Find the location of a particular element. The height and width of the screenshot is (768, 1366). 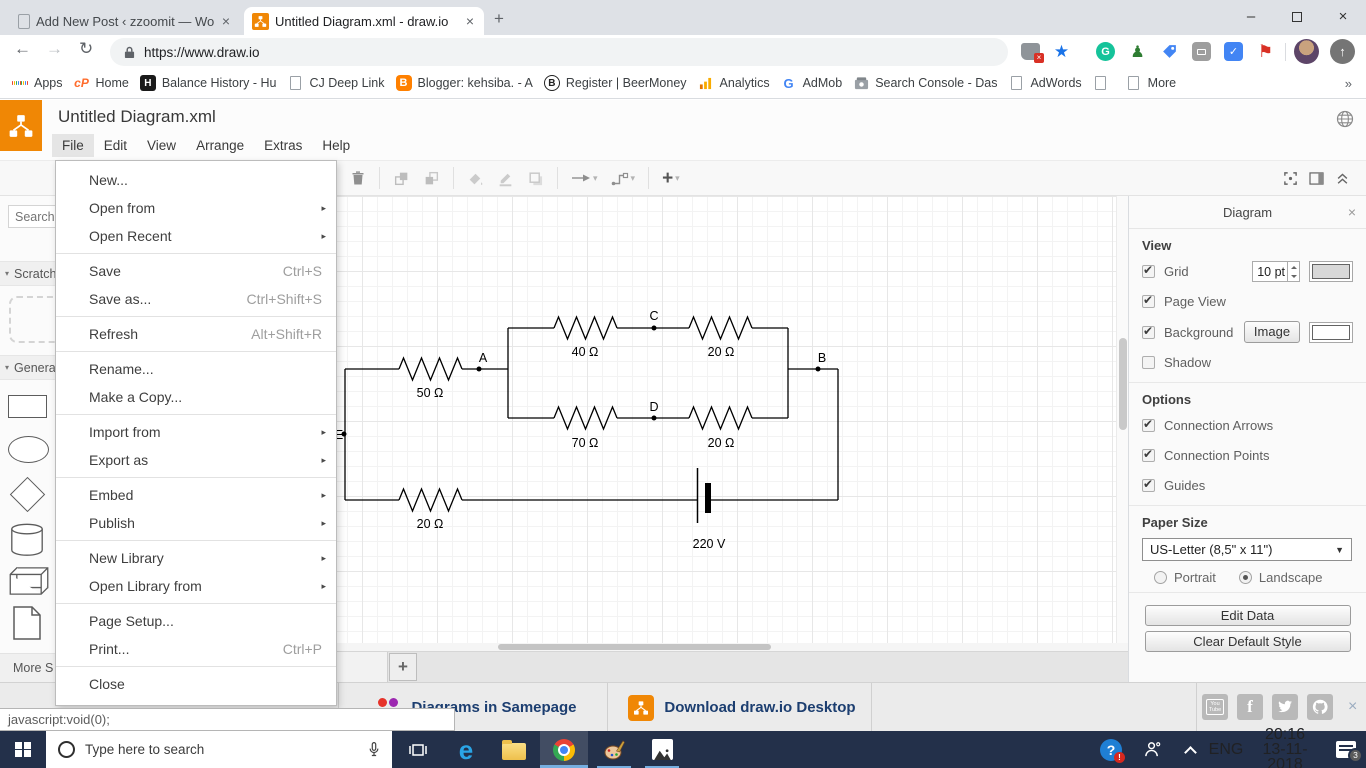

desktop-download-banner: Download draw.io Desktop is located at coordinates (742, 707).